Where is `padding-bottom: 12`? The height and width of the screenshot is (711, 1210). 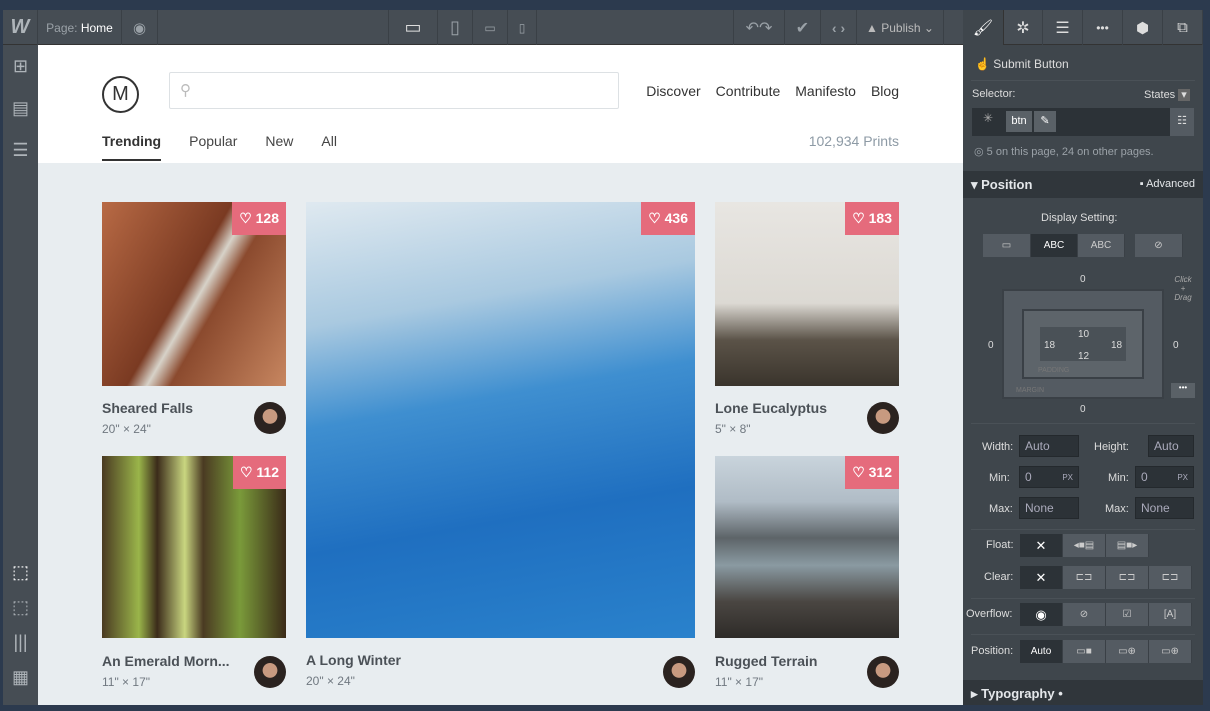
padding-bottom: 12 is located at coordinates (1083, 356).